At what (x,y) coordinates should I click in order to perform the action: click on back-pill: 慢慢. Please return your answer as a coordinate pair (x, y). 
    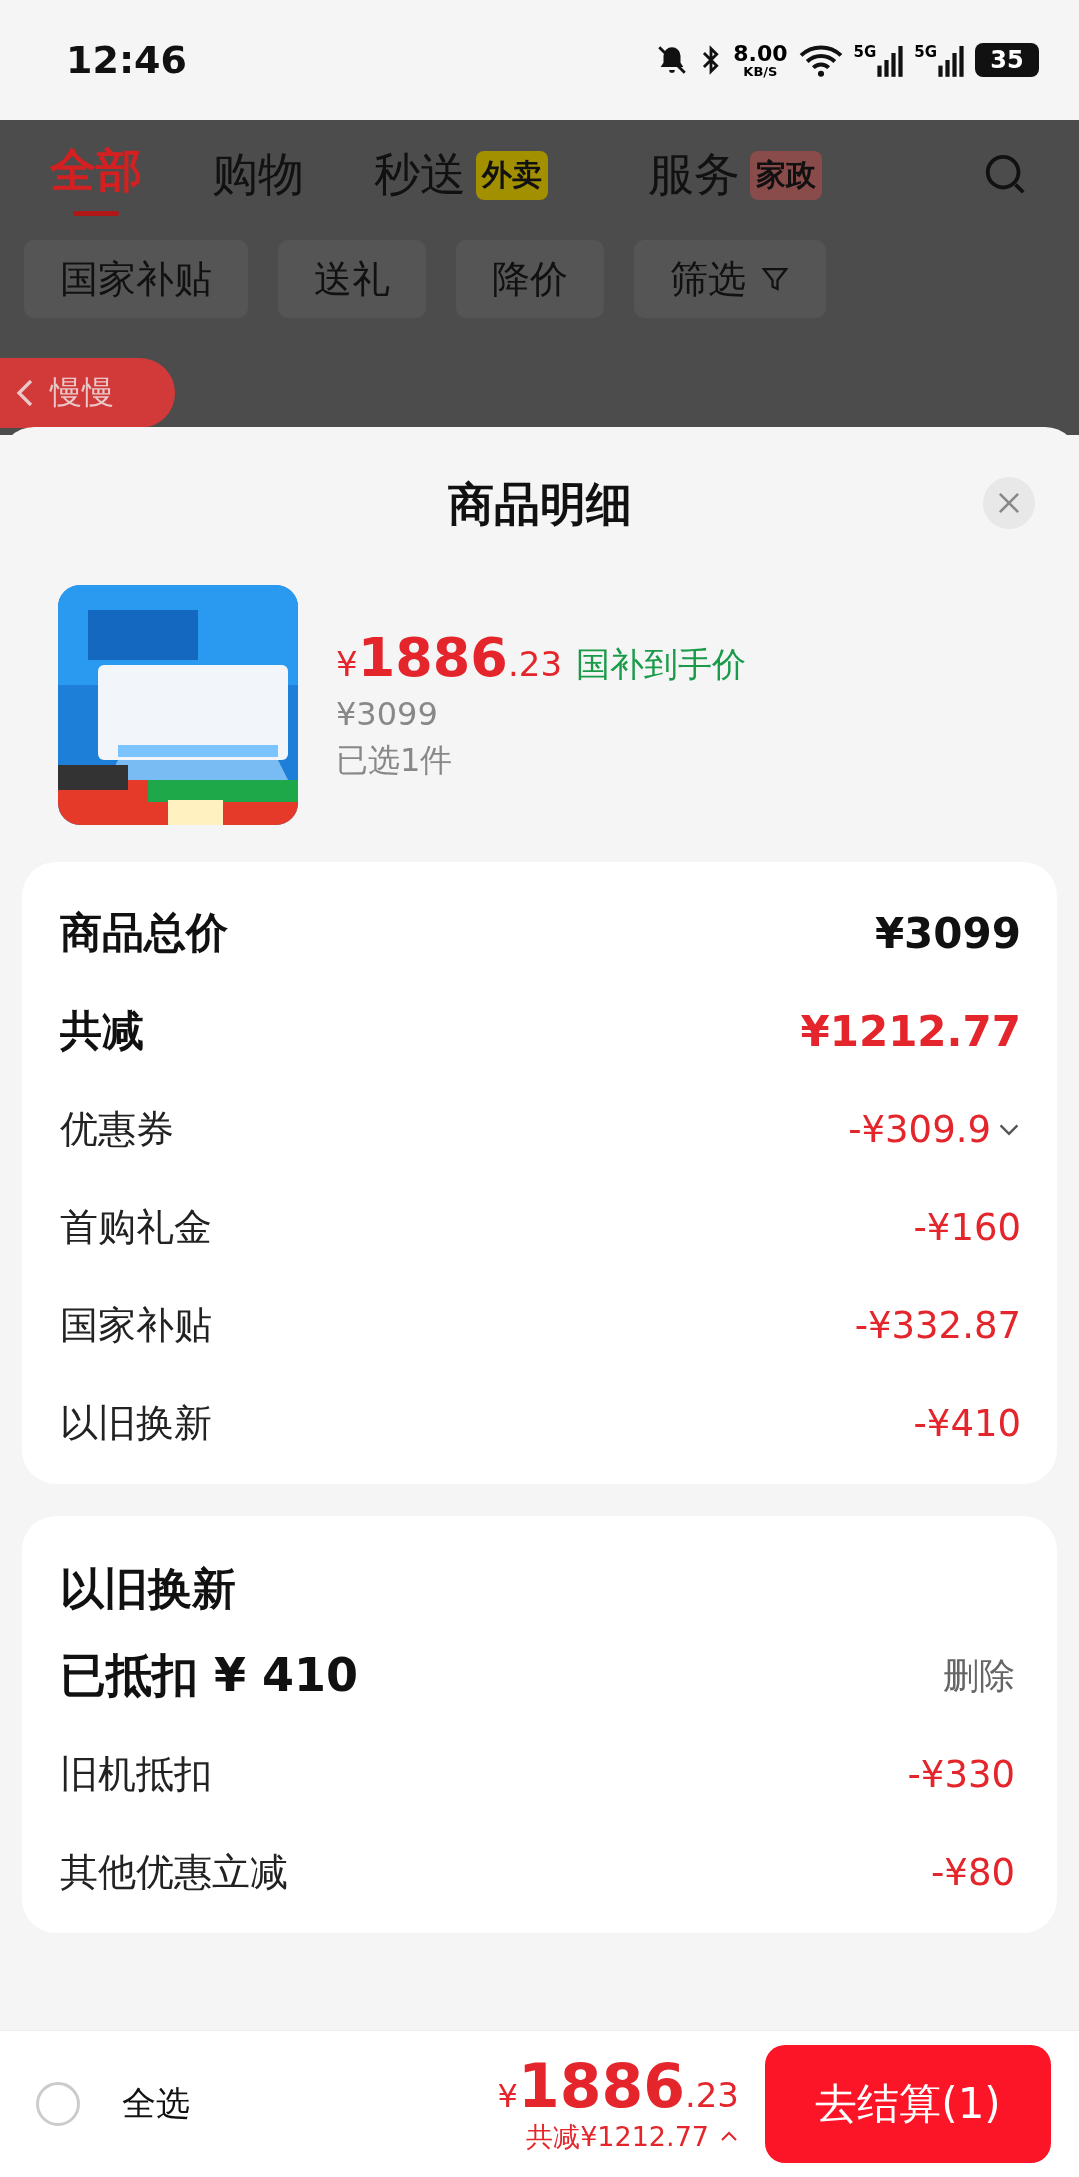
    Looking at the image, I should click on (87, 393).